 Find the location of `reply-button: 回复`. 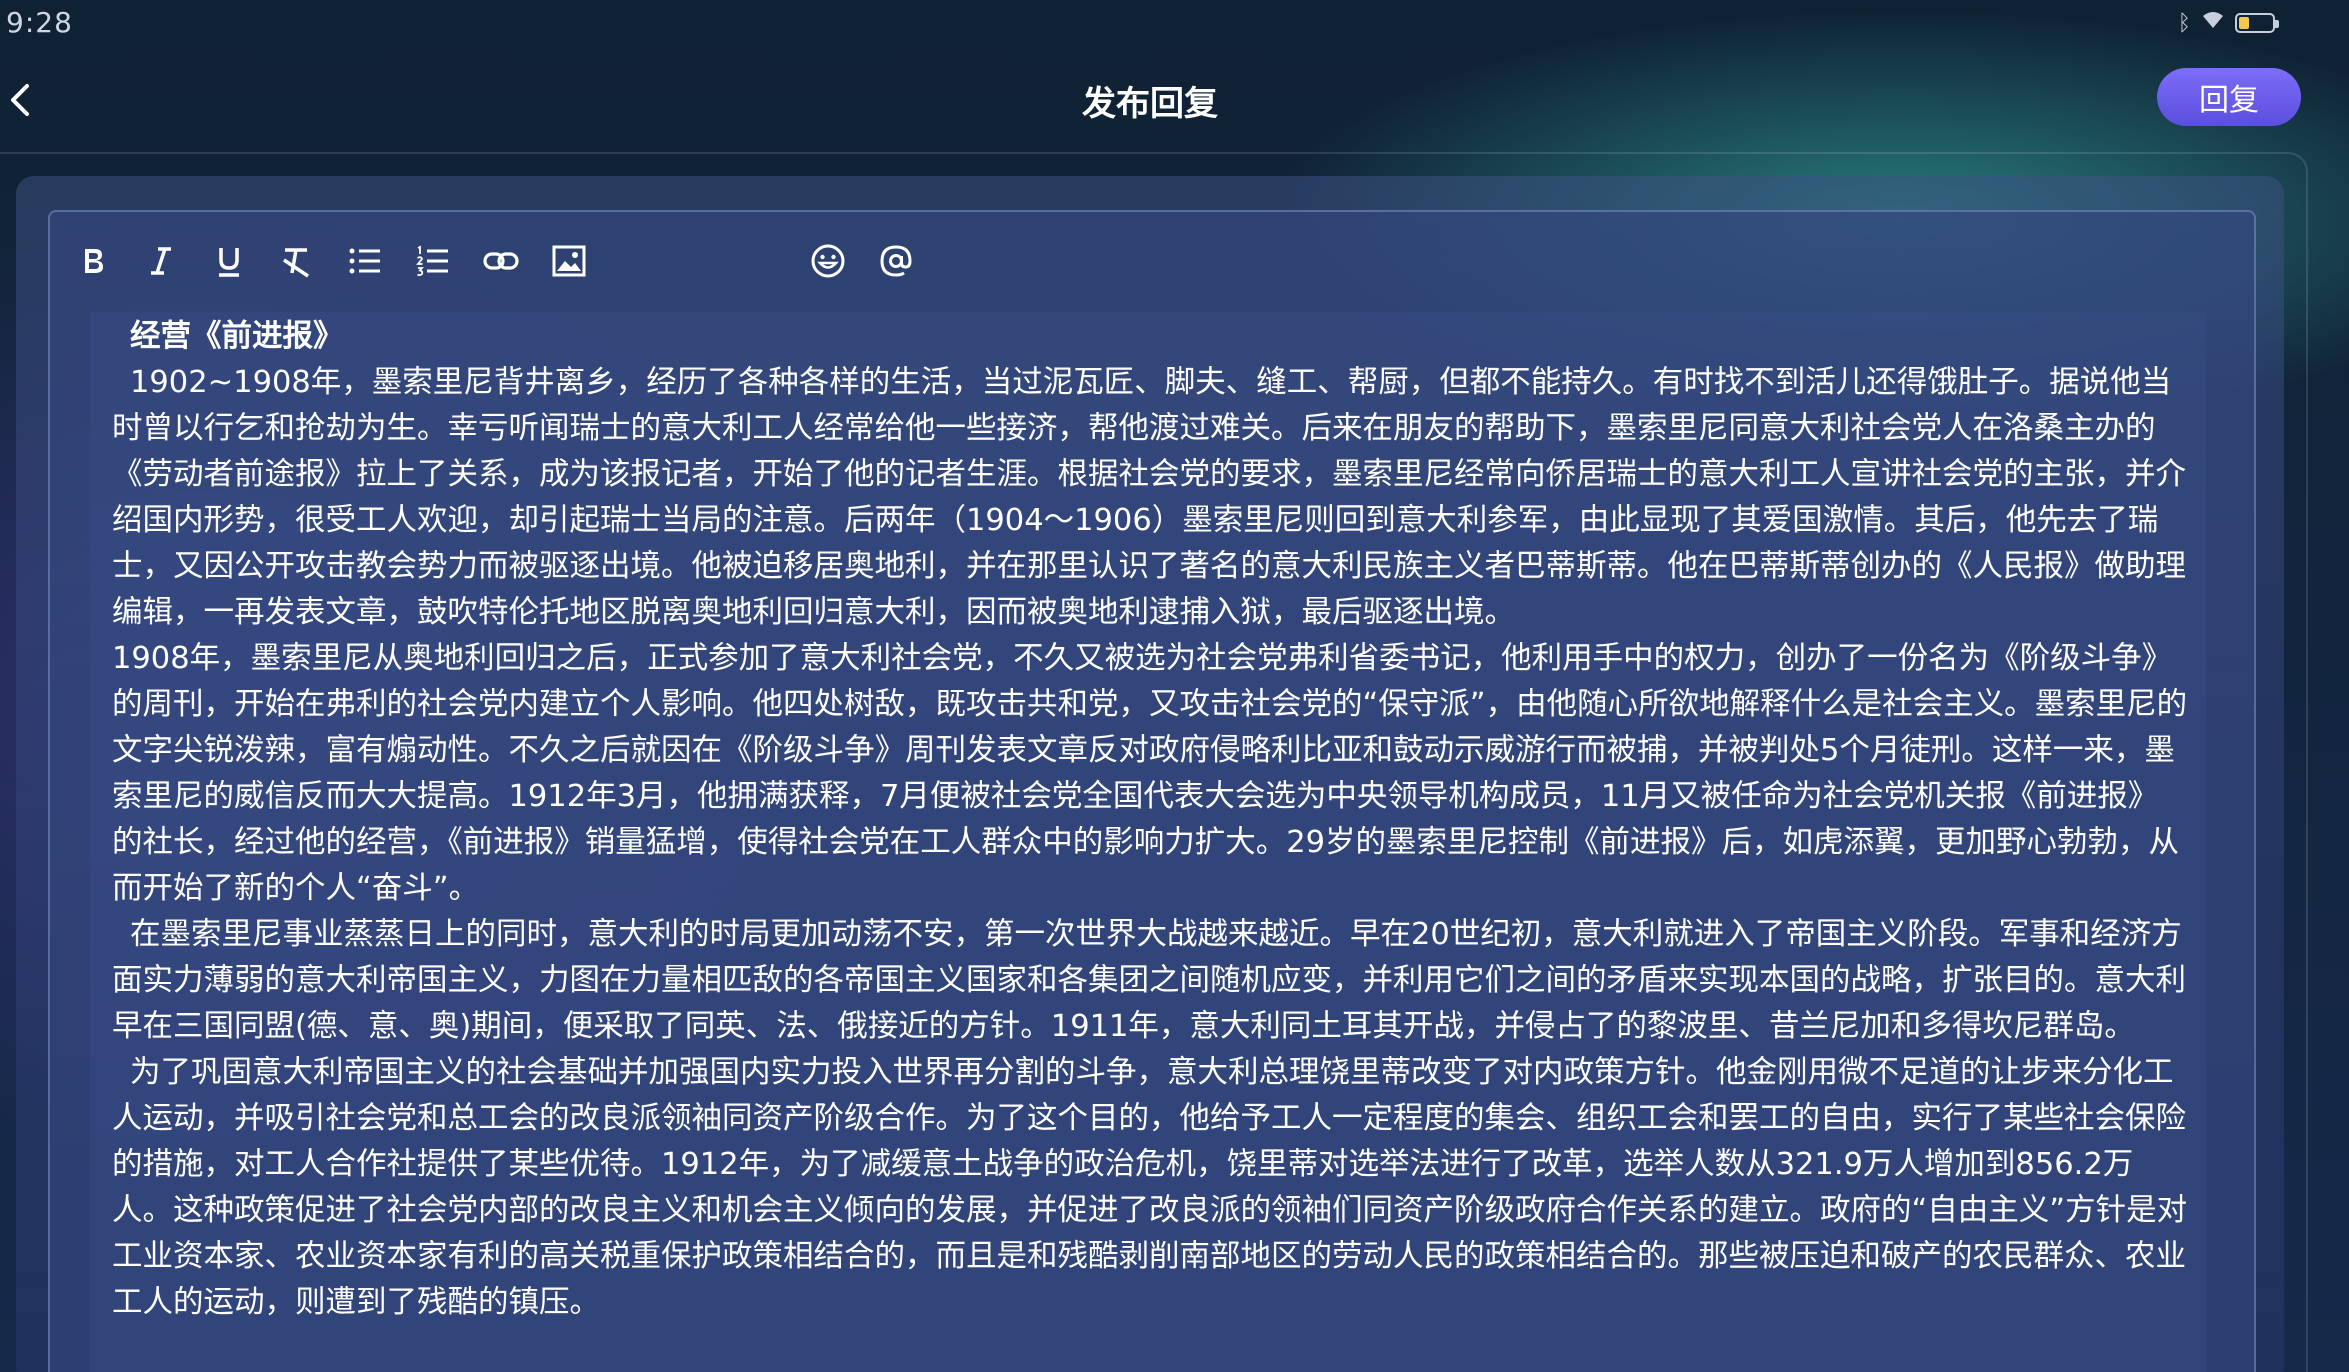

reply-button: 回复 is located at coordinates (2229, 97).